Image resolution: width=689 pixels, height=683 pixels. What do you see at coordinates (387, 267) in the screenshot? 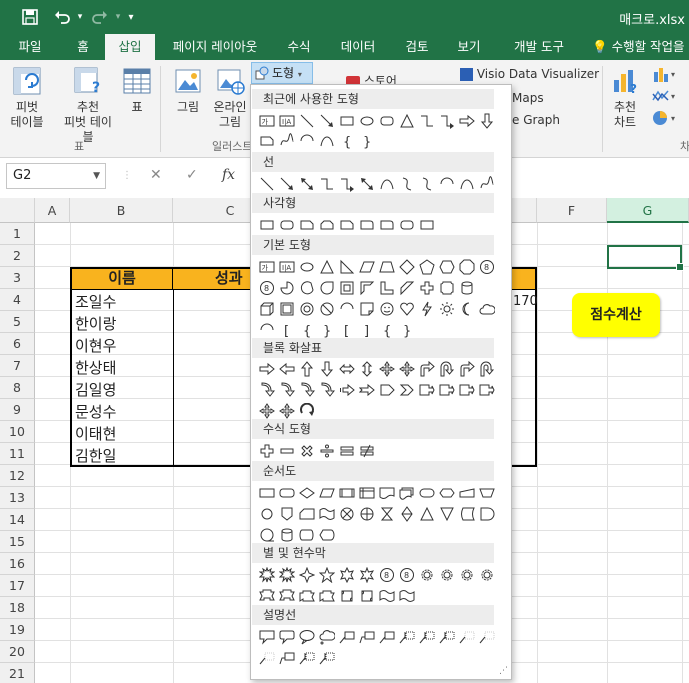
I see `shape-trap-icon` at bounding box center [387, 267].